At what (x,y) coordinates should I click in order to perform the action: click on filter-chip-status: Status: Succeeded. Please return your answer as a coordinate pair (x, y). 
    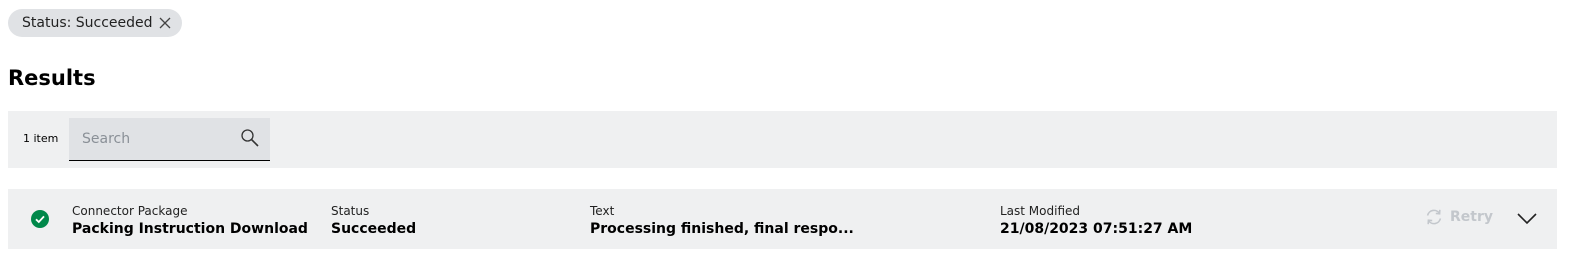
    Looking at the image, I should click on (95, 23).